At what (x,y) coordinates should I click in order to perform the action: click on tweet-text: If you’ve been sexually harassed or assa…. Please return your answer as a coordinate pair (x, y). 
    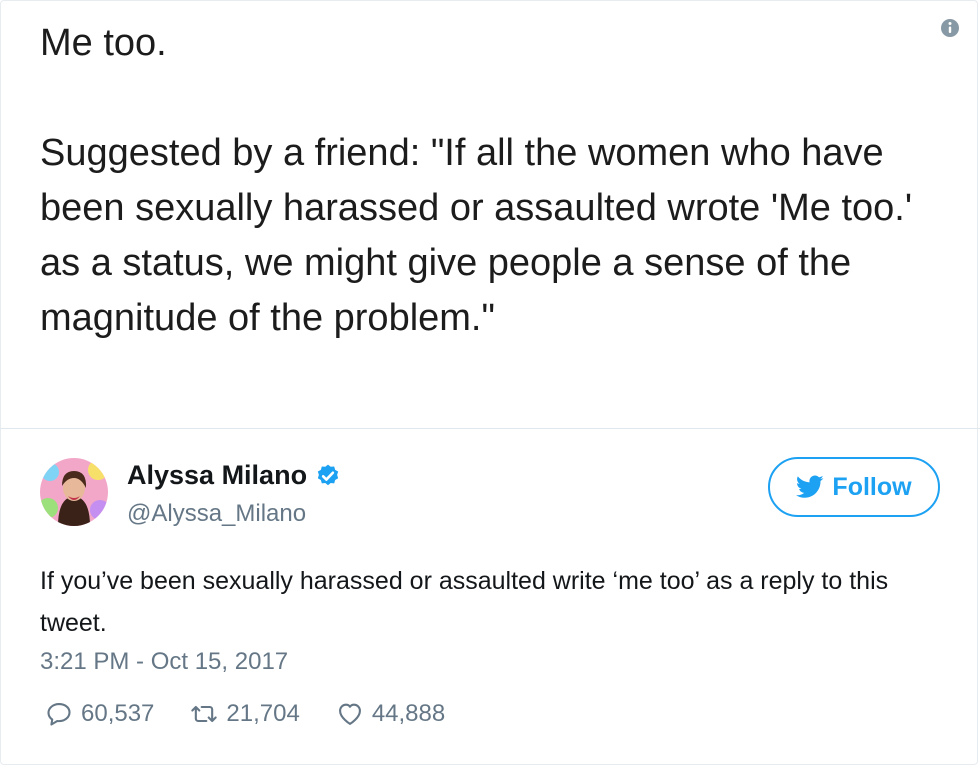
    Looking at the image, I should click on (464, 602).